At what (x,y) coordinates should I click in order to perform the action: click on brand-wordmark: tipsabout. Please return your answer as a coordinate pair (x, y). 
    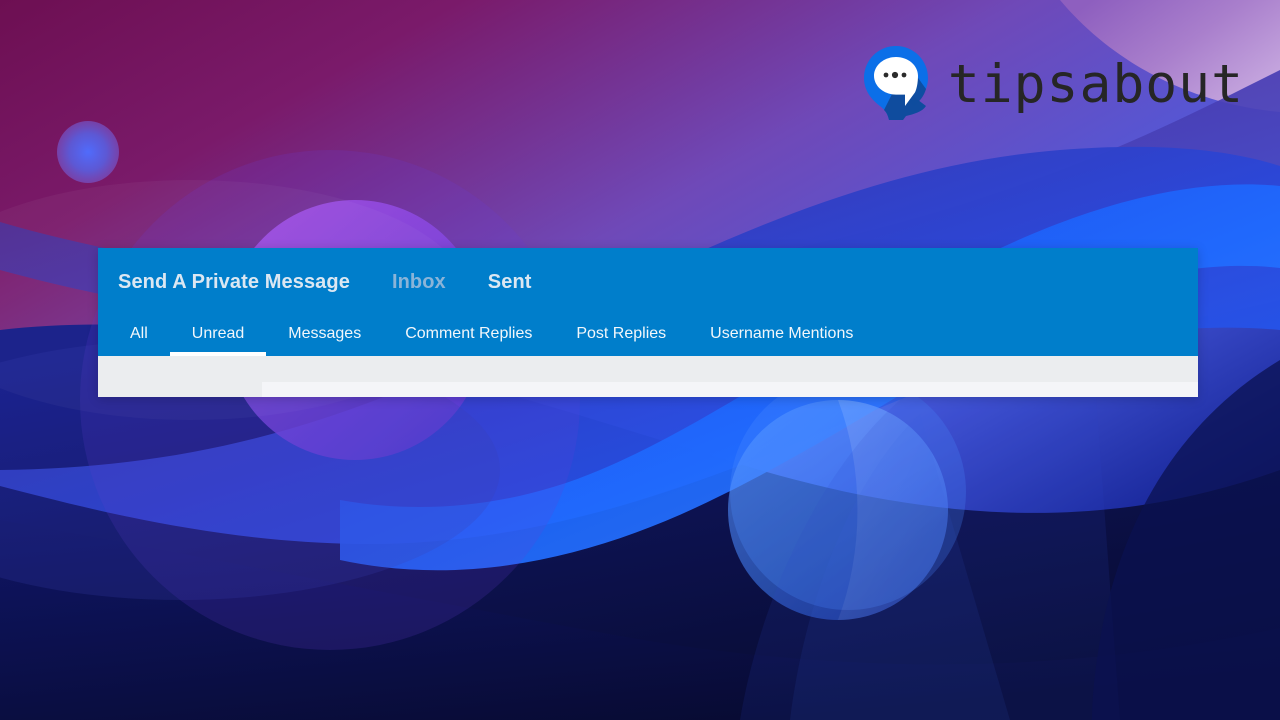
    Looking at the image, I should click on (1095, 84).